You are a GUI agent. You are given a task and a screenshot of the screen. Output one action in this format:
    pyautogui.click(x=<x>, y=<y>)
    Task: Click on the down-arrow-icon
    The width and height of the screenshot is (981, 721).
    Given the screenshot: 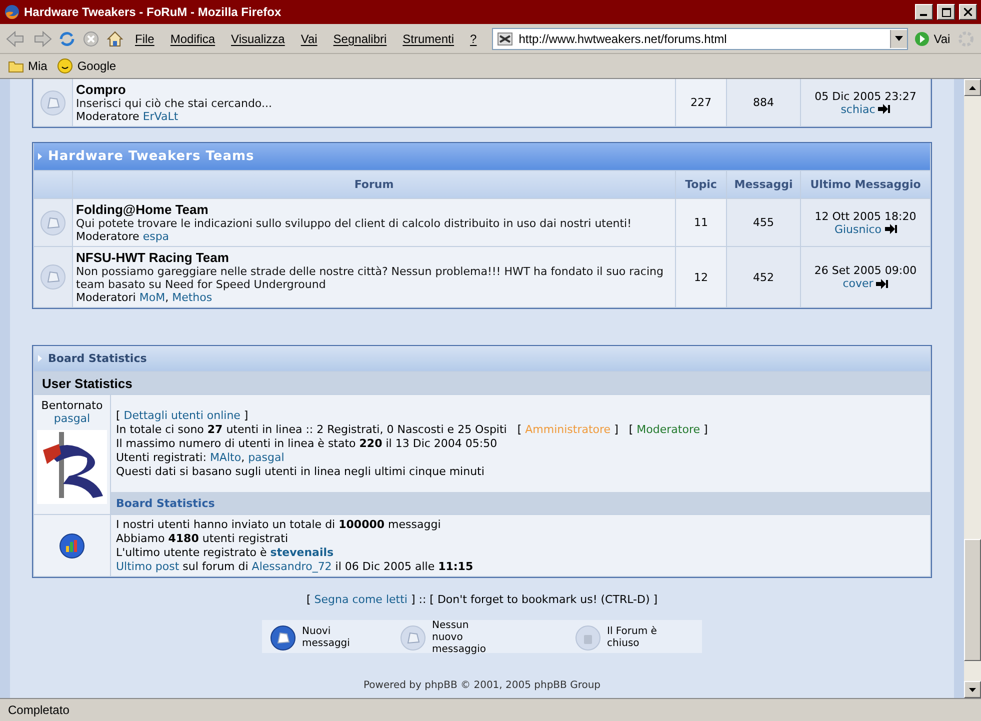 What is the action you would take?
    pyautogui.click(x=972, y=690)
    